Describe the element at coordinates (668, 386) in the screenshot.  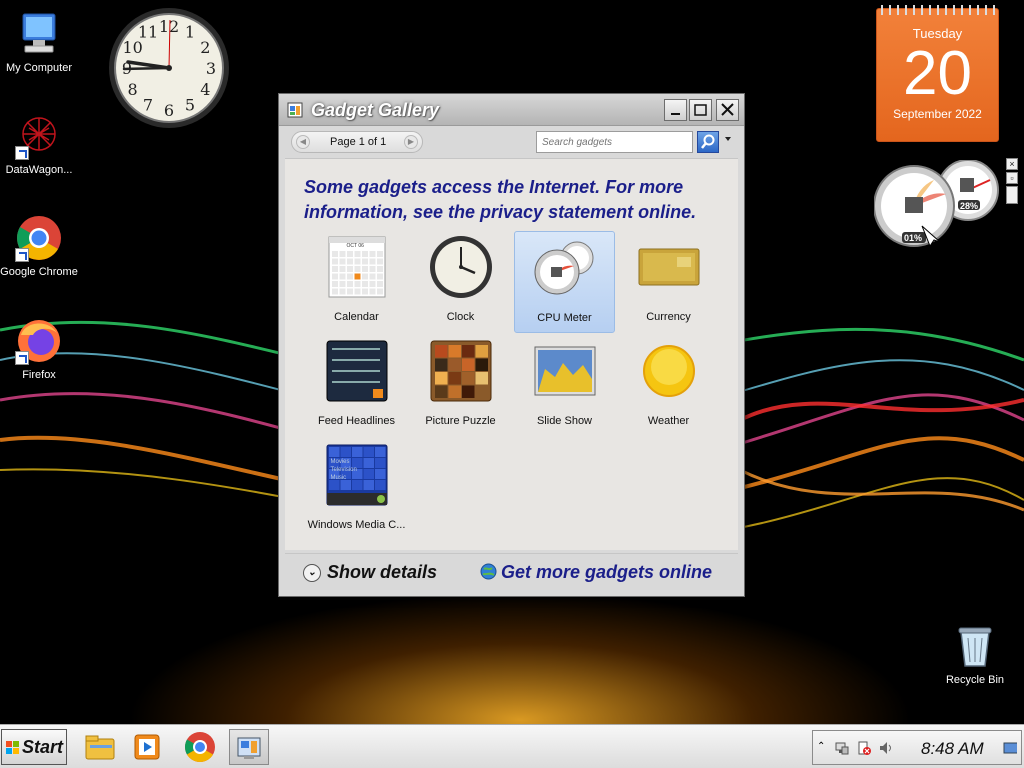
I see `gadget-tile-weather: Weather` at that location.